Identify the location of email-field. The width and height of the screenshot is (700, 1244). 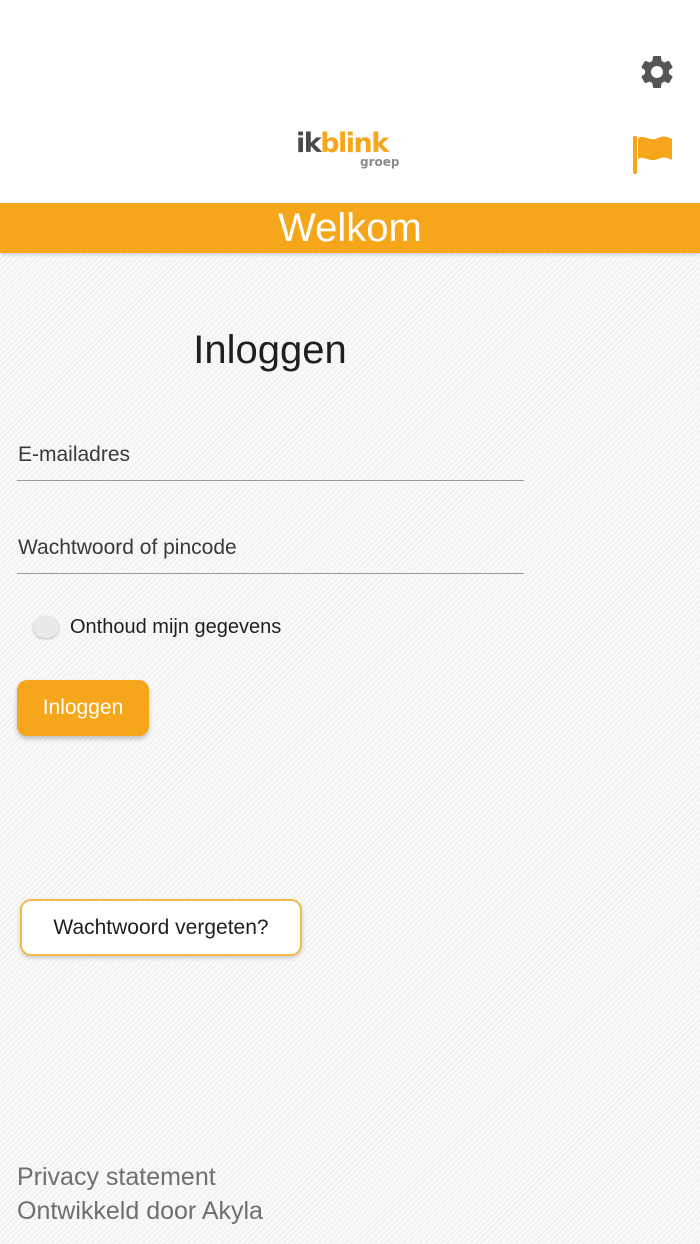
(270, 458).